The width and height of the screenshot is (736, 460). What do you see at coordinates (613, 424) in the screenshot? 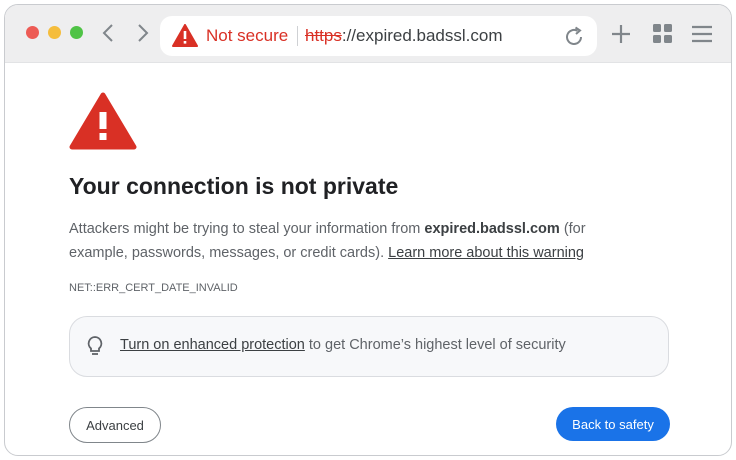
I see `back-to-safety-button: Back to safety` at bounding box center [613, 424].